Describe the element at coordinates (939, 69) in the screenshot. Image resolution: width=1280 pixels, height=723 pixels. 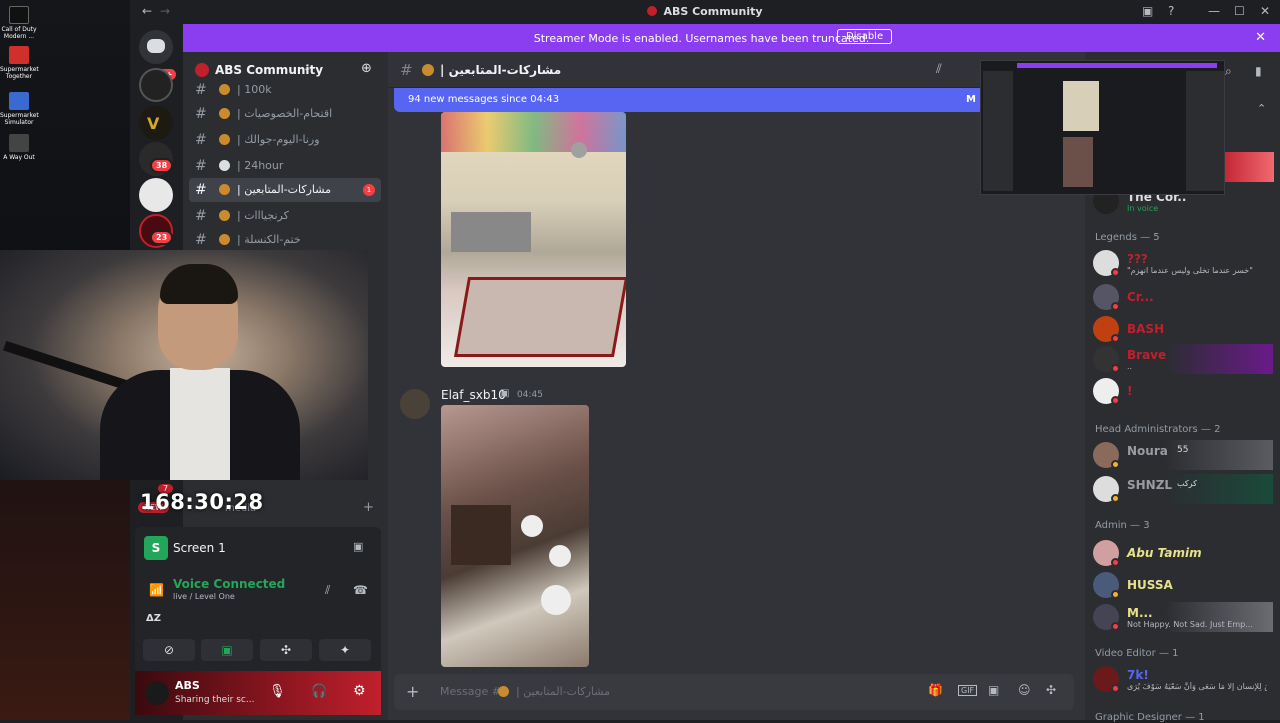
I see `threads-icon: ⫽` at that location.